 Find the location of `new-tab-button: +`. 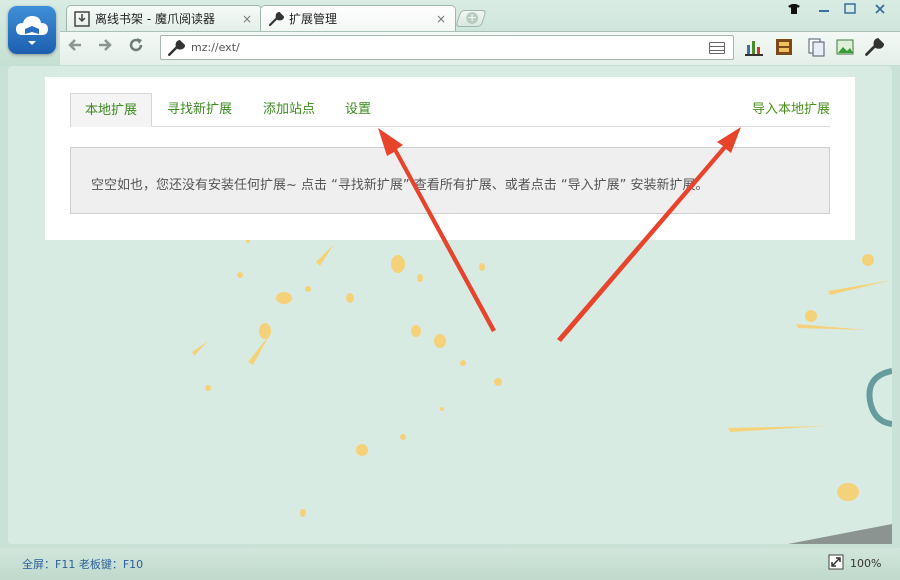

new-tab-button: + is located at coordinates (471, 18).